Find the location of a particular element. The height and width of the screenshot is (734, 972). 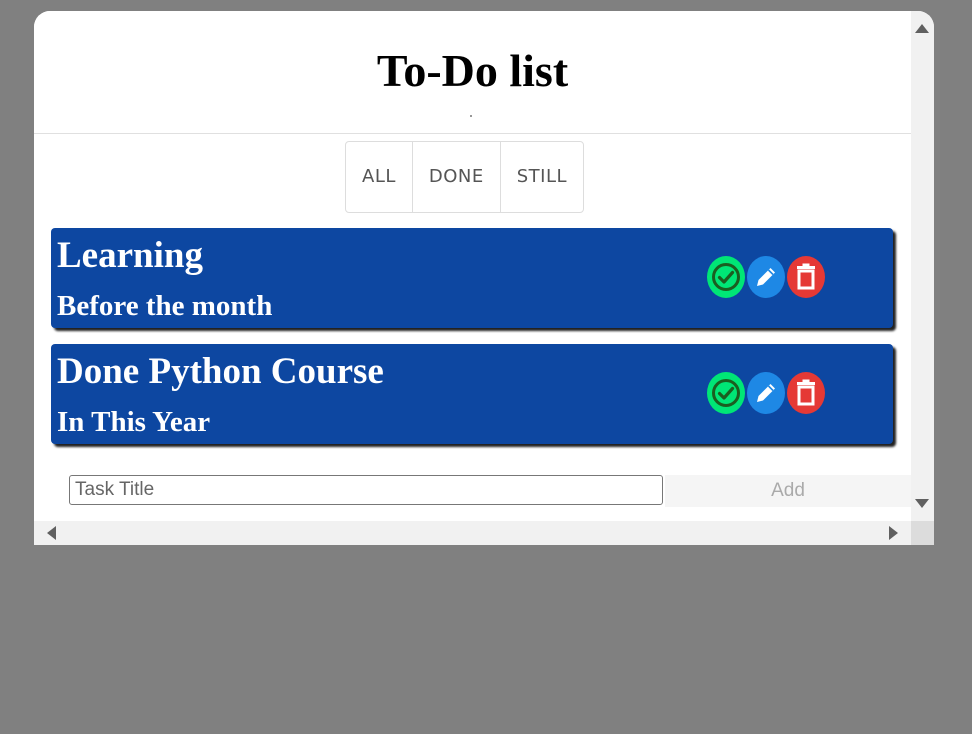

task-subtitle: Before the month is located at coordinates (165, 306).